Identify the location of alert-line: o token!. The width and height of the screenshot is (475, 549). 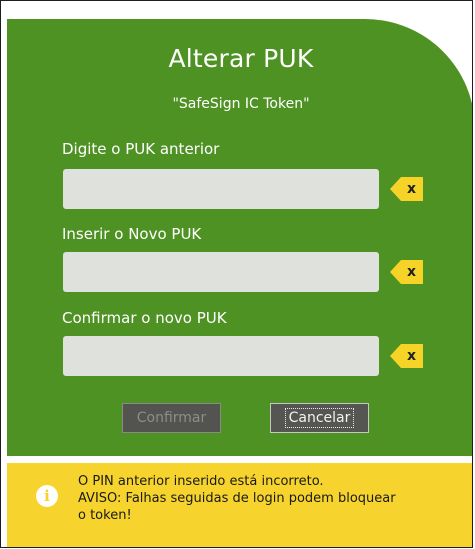
(105, 515).